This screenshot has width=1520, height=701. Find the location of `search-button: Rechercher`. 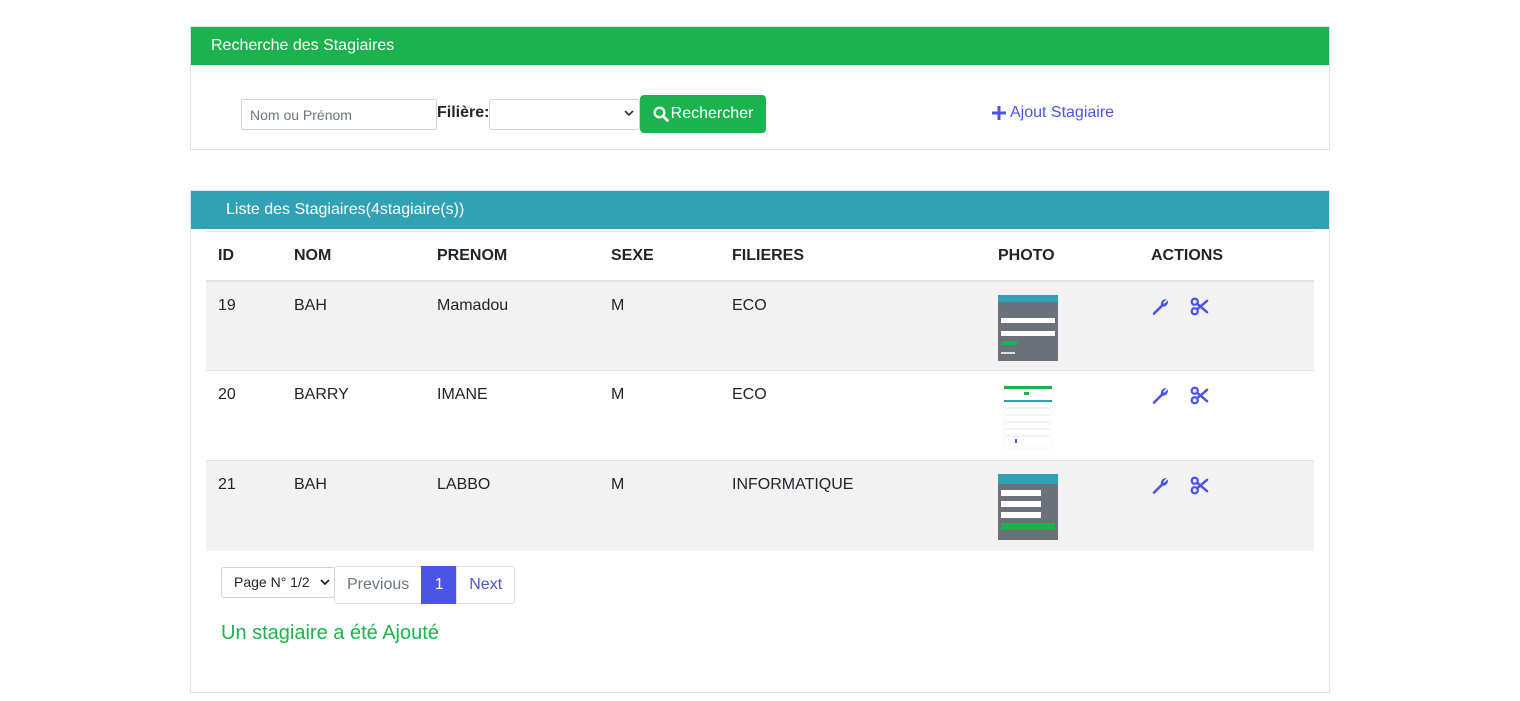

search-button: Rechercher is located at coordinates (703, 114).